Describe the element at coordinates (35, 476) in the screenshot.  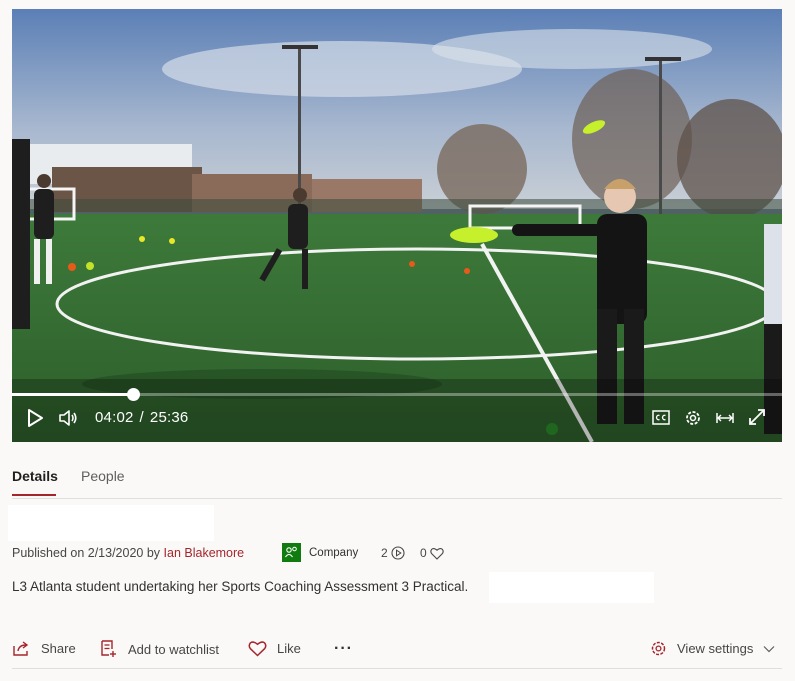
I see `tab-details: Details` at that location.